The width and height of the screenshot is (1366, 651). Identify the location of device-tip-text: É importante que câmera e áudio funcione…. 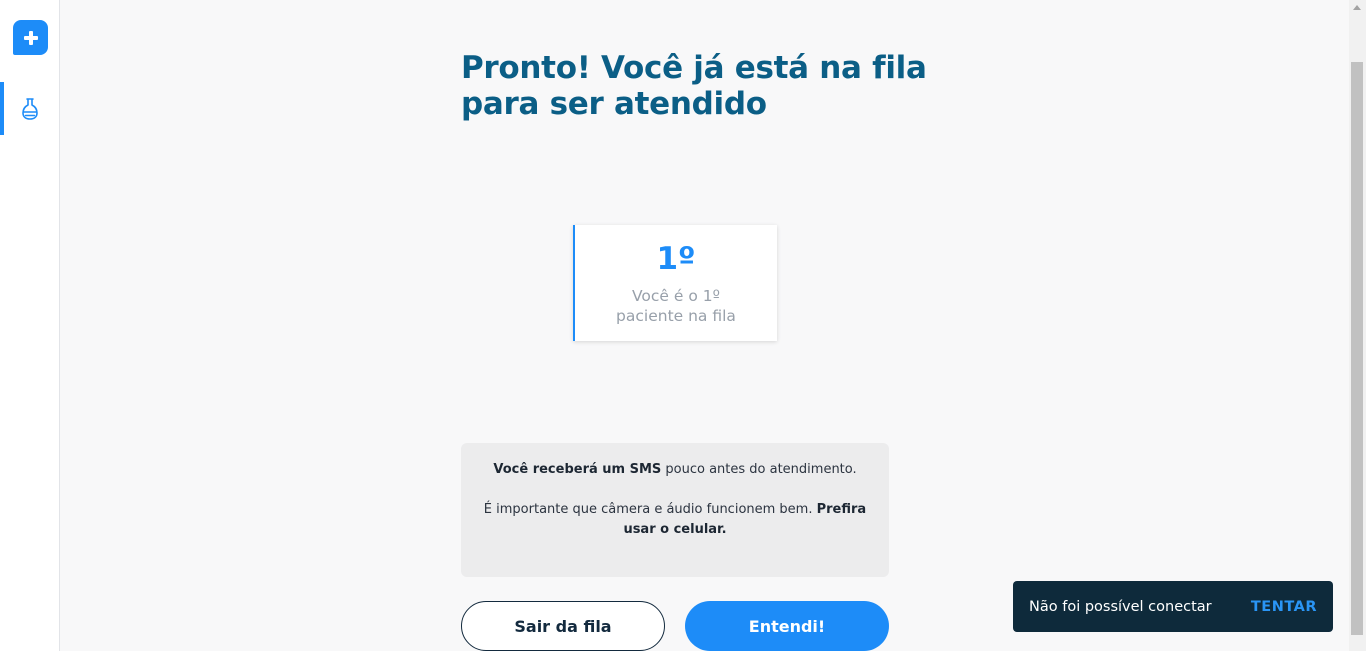
(650, 509).